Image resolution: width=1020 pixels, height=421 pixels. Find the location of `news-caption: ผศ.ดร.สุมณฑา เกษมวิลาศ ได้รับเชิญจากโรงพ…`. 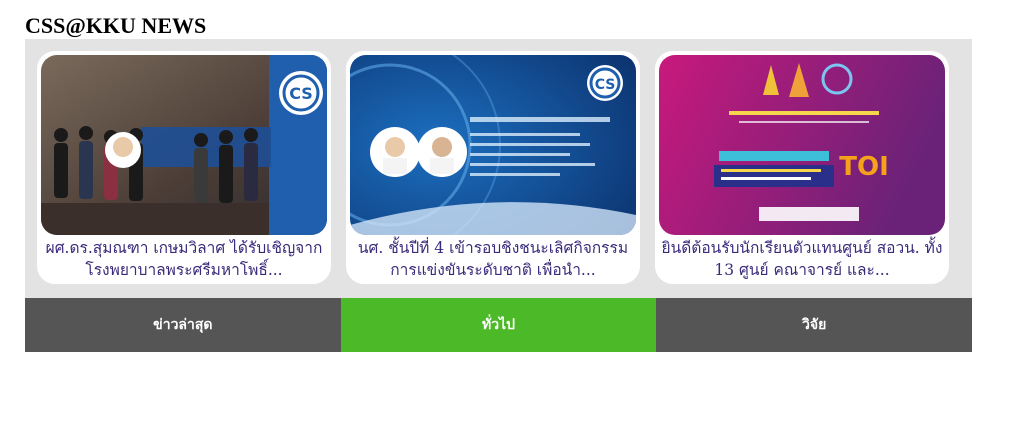

news-caption: ผศ.ดร.สุมณฑา เกษมวิลาศ ได้รับเชิญจากโรงพ… is located at coordinates (184, 259).